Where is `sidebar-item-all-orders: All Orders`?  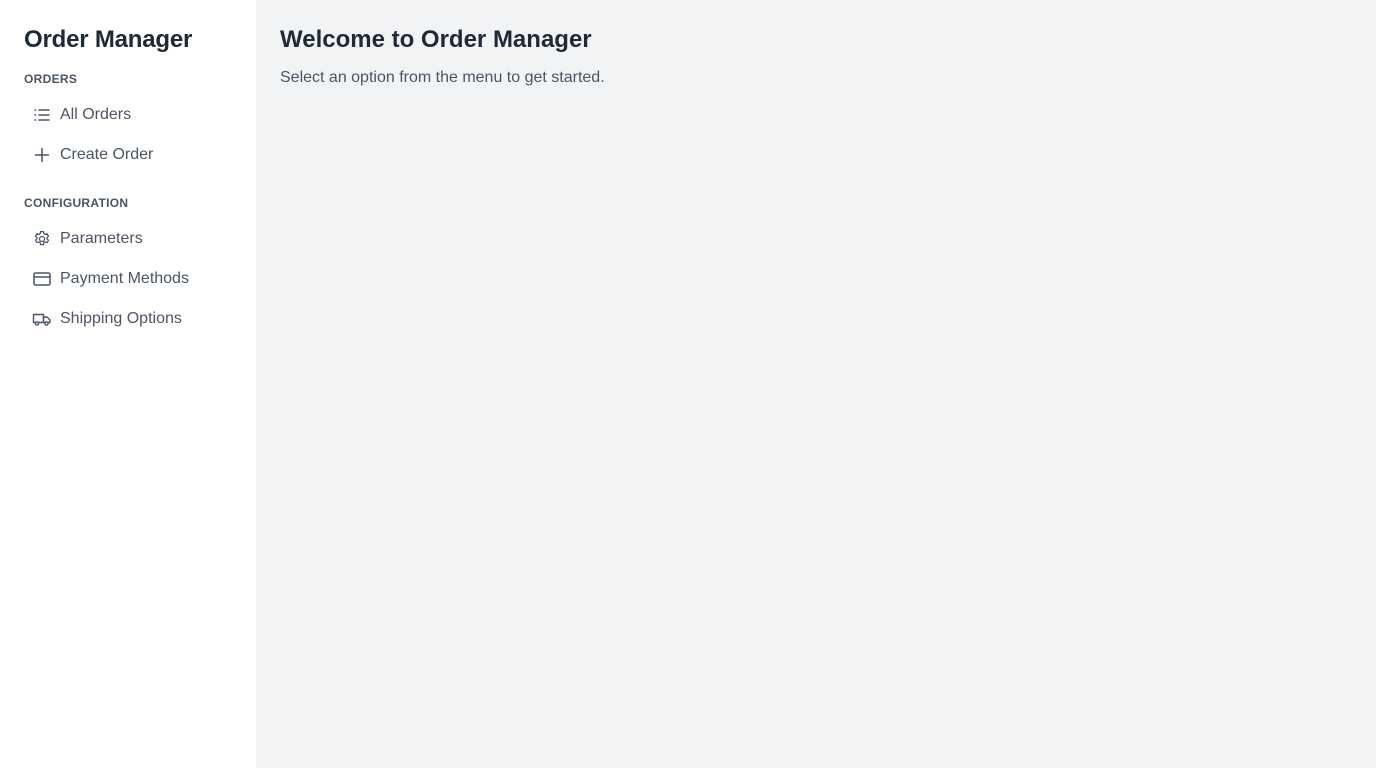
sidebar-item-all-orders: All Orders is located at coordinates (128, 115).